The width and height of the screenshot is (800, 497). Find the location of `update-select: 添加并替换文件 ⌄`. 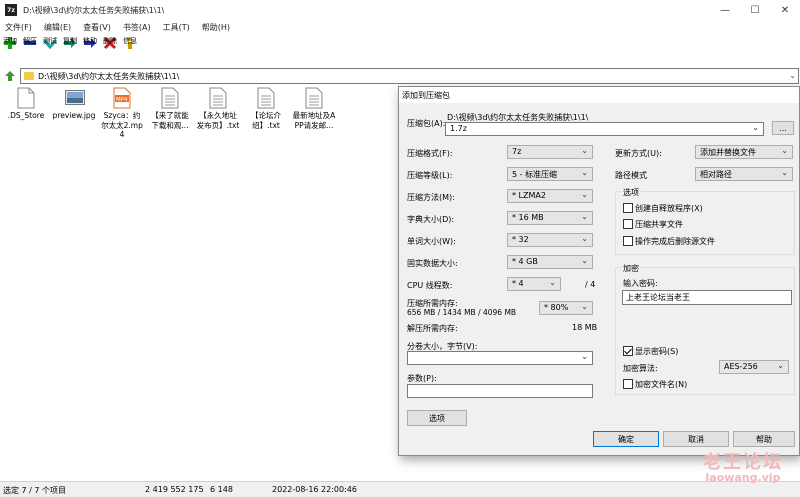

update-select: 添加并替换文件 ⌄ is located at coordinates (744, 152).